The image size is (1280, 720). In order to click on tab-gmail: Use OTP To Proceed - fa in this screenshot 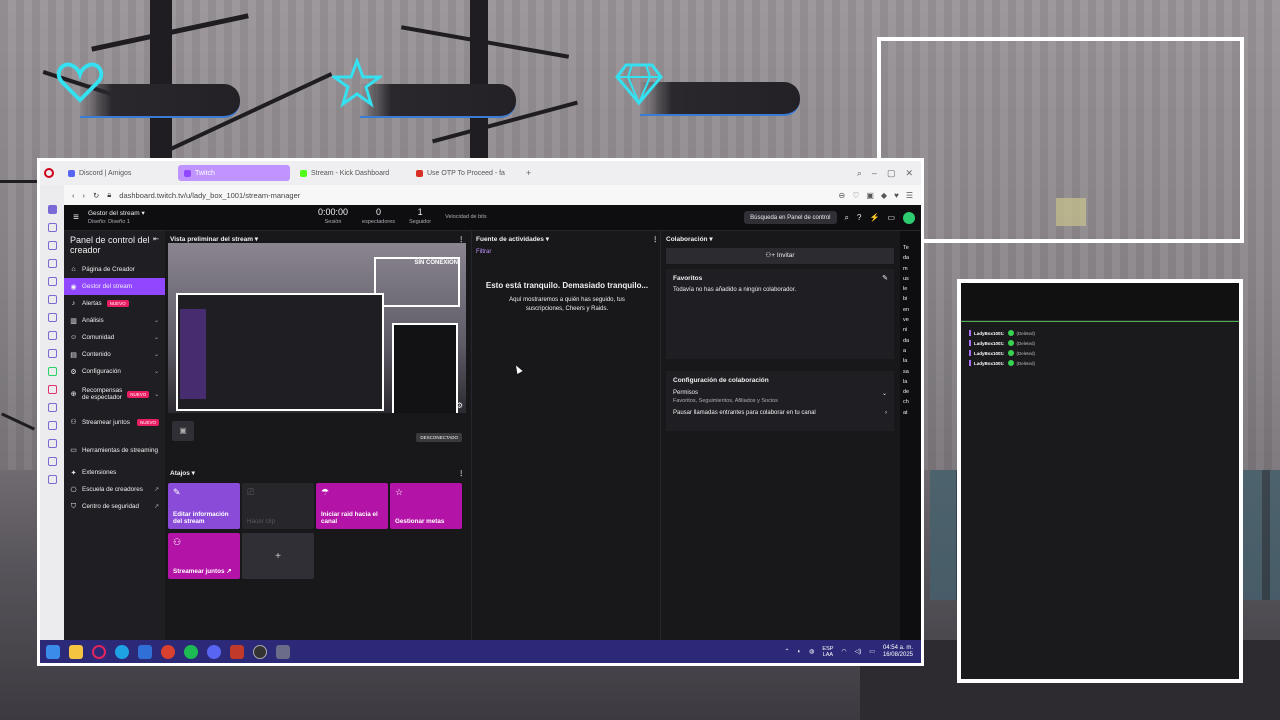, I will do `click(466, 173)`.